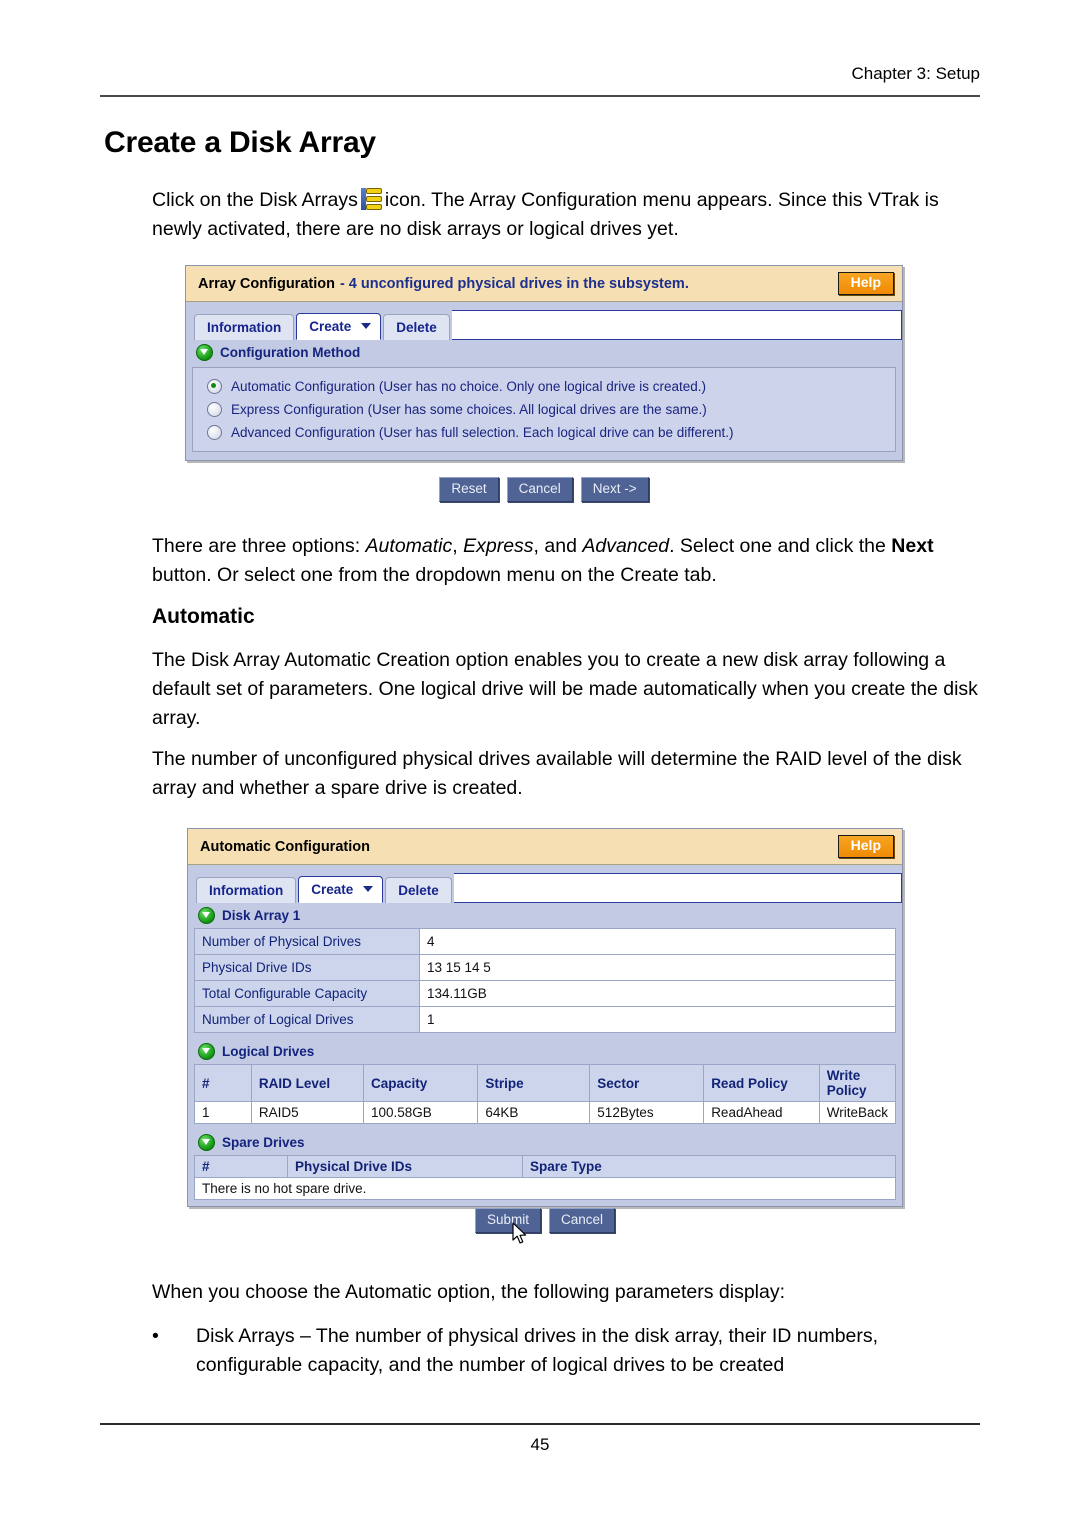 This screenshot has width=1080, height=1529. I want to click on table-row: Number of Physical Drives 4, so click(545, 941).